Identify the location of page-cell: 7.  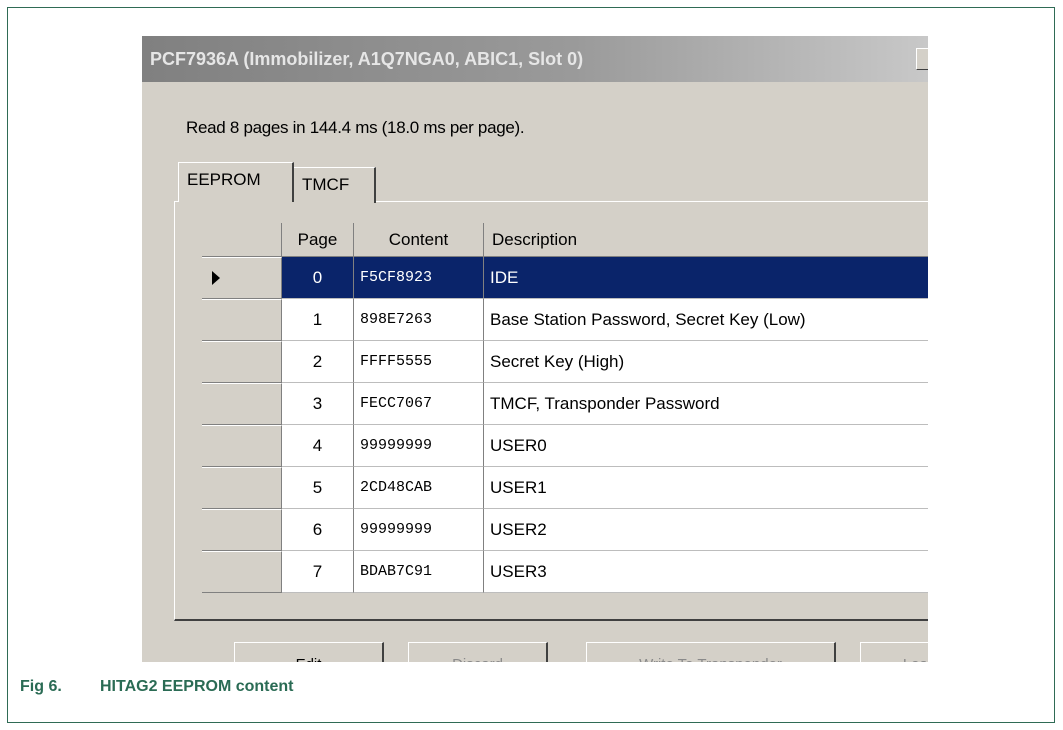
(318, 572).